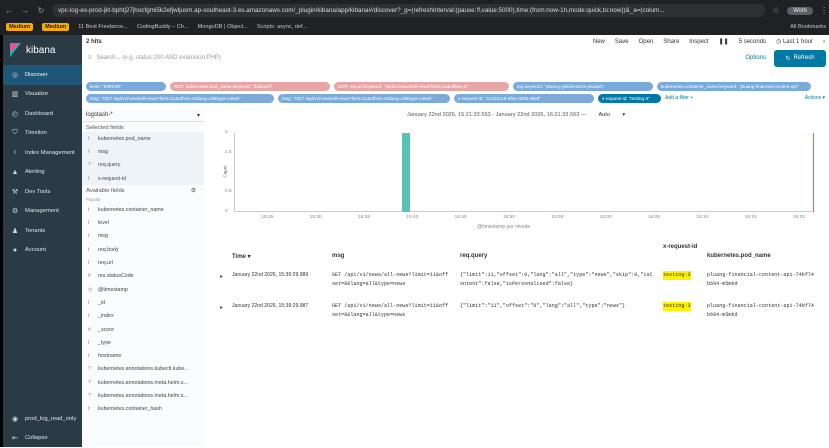 This screenshot has height=448, width=829. I want to click on field-item: ◷@timestamp, so click(143, 289).